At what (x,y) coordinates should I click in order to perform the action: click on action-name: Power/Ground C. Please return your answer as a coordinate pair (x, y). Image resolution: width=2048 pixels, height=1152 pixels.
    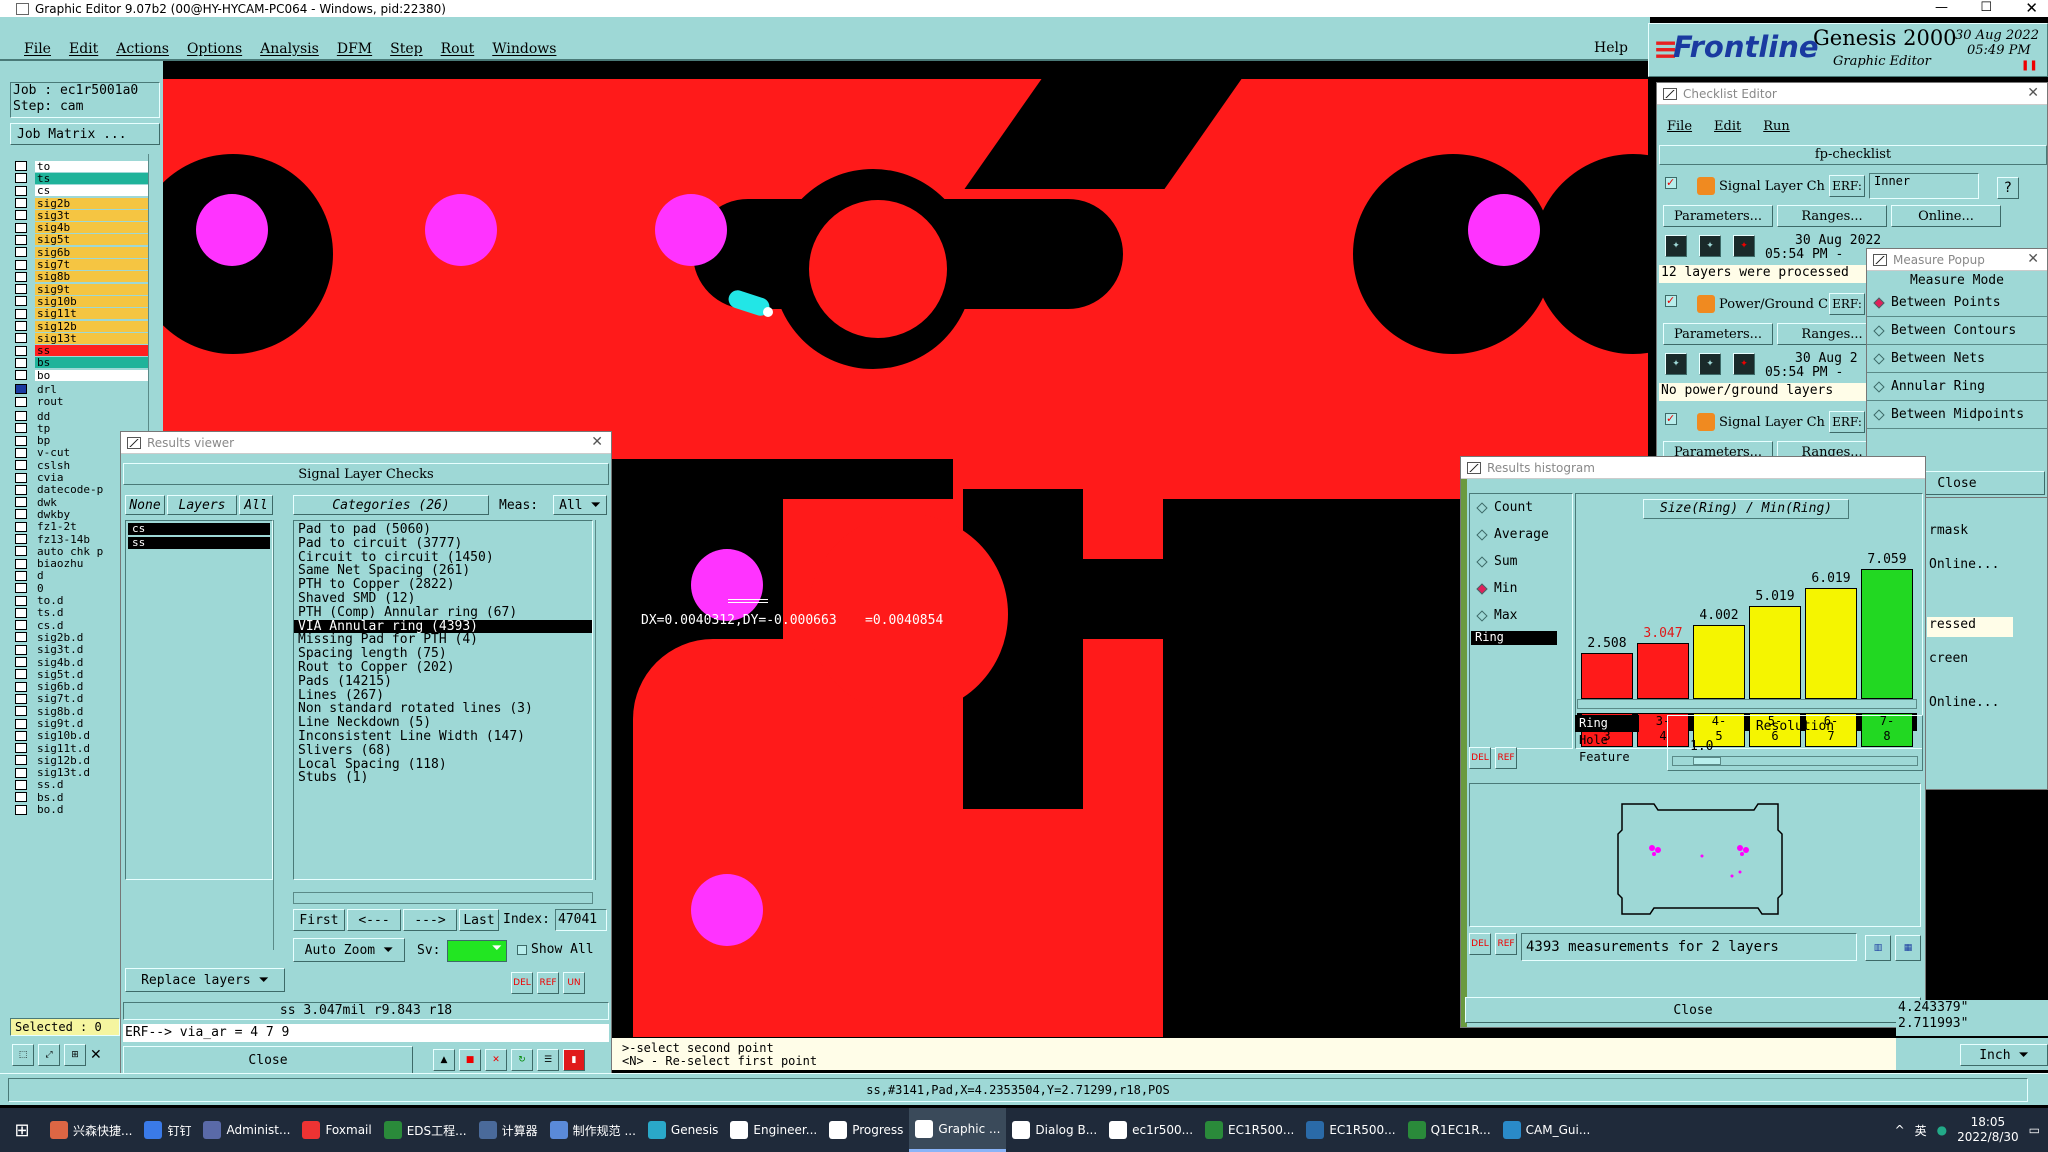
    Looking at the image, I should click on (1773, 304).